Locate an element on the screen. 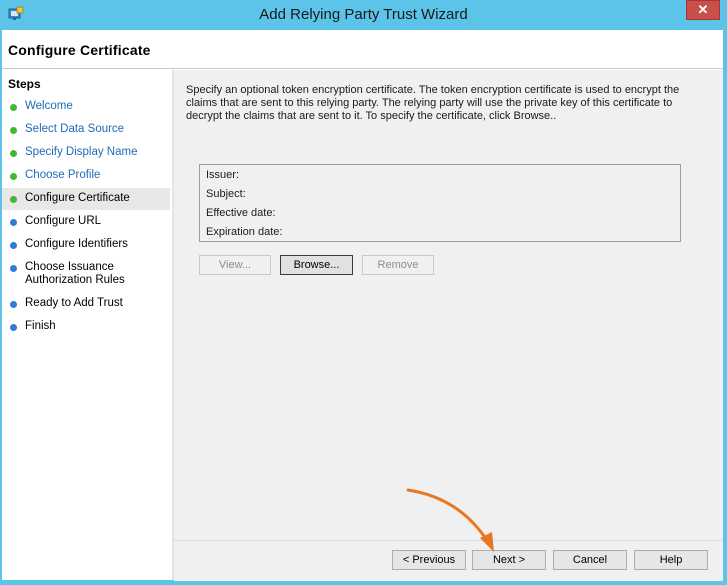 The width and height of the screenshot is (727, 585). cert-issuer-label: Issuer: is located at coordinates (223, 175).